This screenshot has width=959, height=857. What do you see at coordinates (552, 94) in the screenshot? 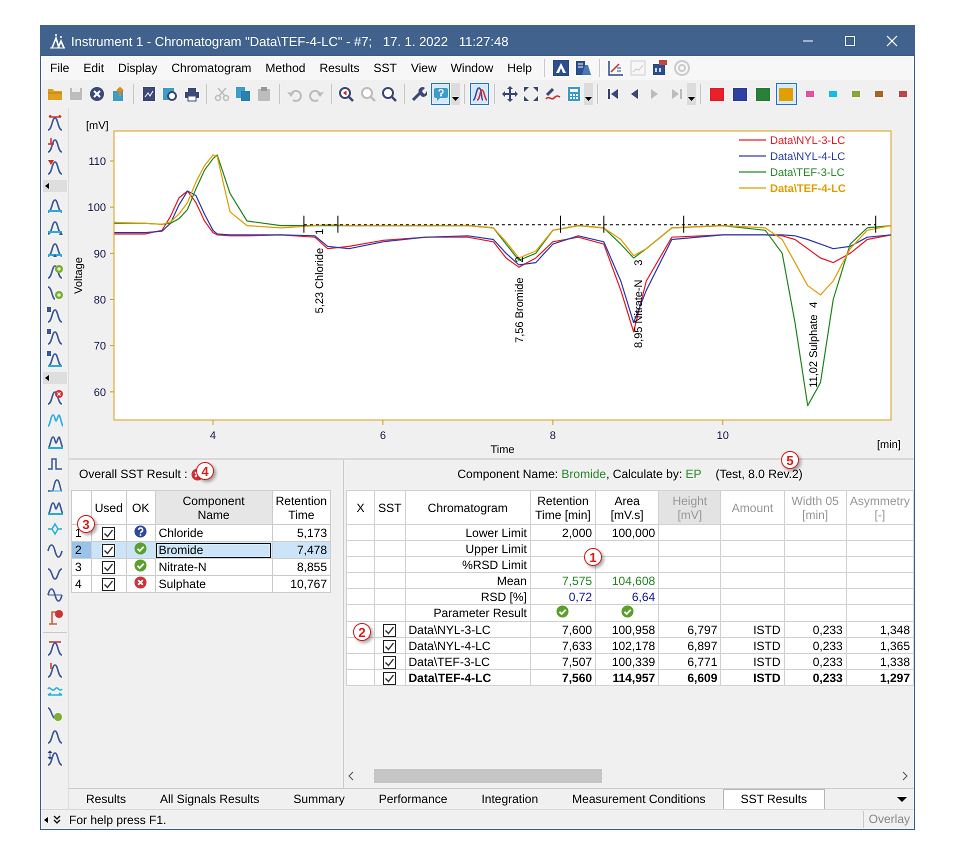
I see `wrench-curve-icon` at bounding box center [552, 94].